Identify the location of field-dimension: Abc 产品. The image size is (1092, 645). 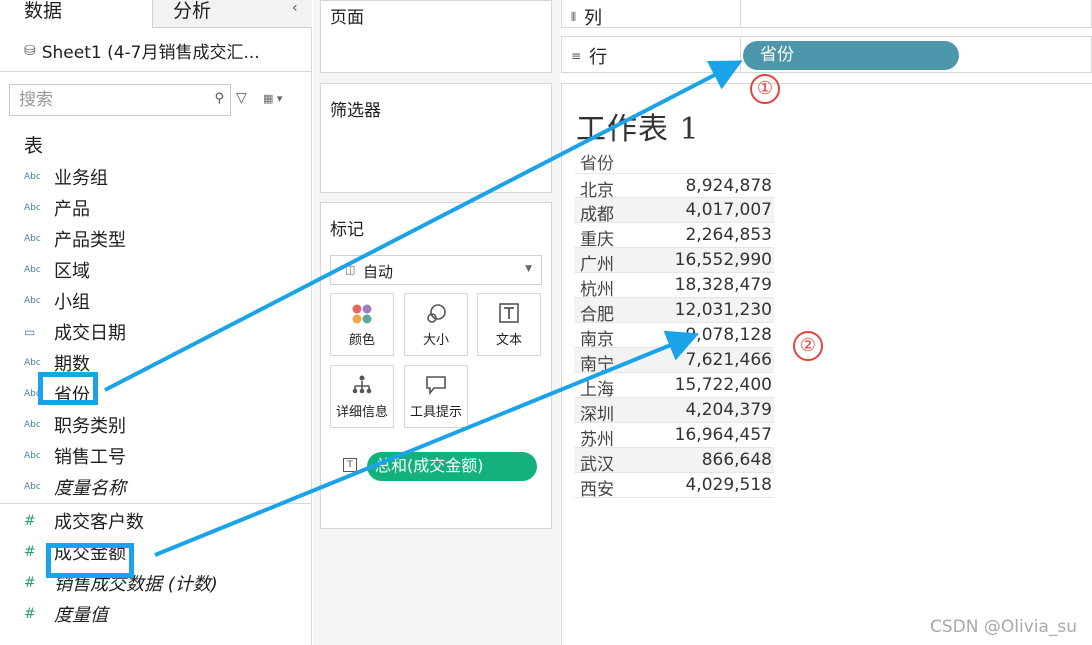
(57, 208).